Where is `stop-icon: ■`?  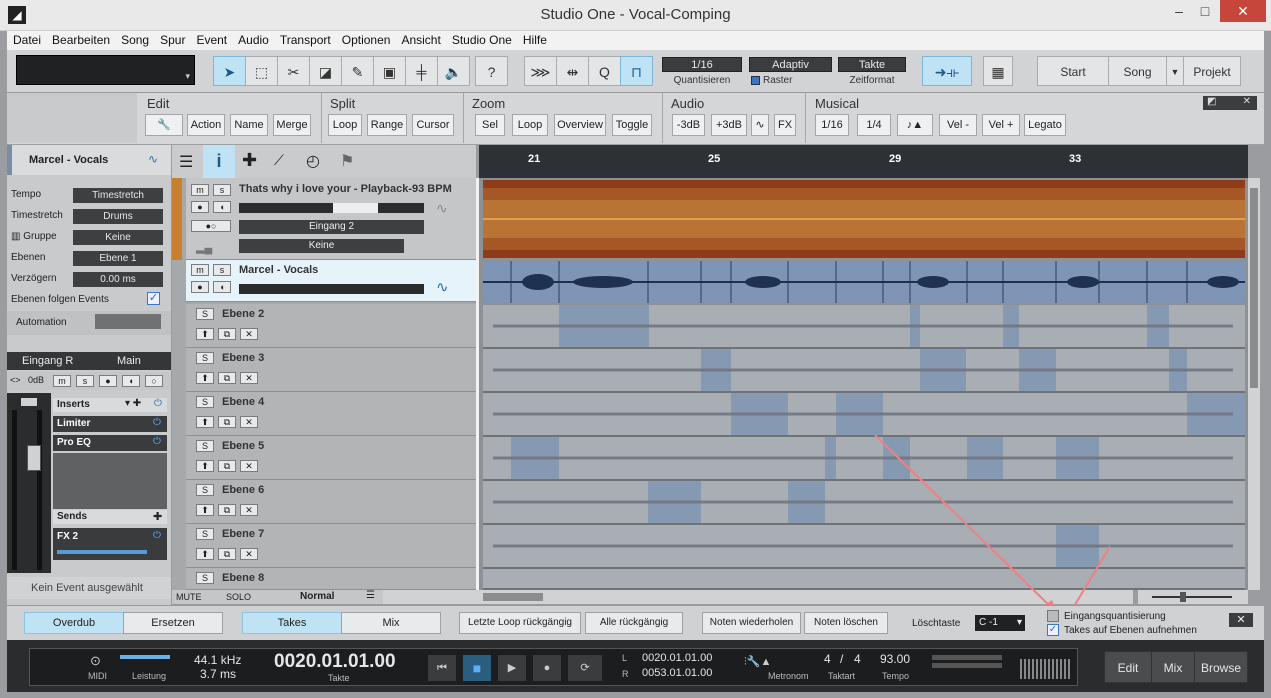
stop-icon: ■ is located at coordinates (477, 668).